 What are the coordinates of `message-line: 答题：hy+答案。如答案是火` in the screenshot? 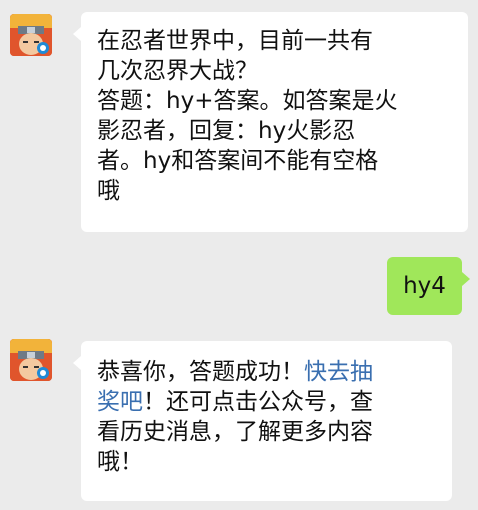 It's located at (247, 101).